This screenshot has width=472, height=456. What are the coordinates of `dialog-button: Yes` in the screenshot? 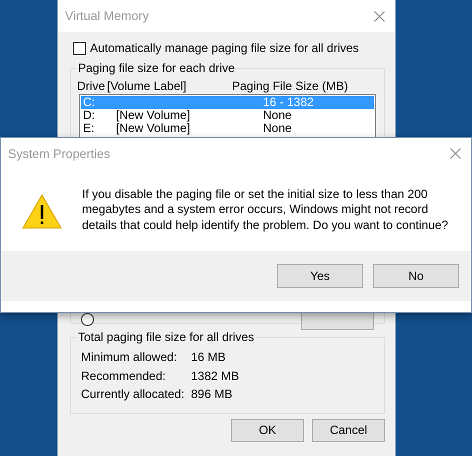 It's located at (320, 276).